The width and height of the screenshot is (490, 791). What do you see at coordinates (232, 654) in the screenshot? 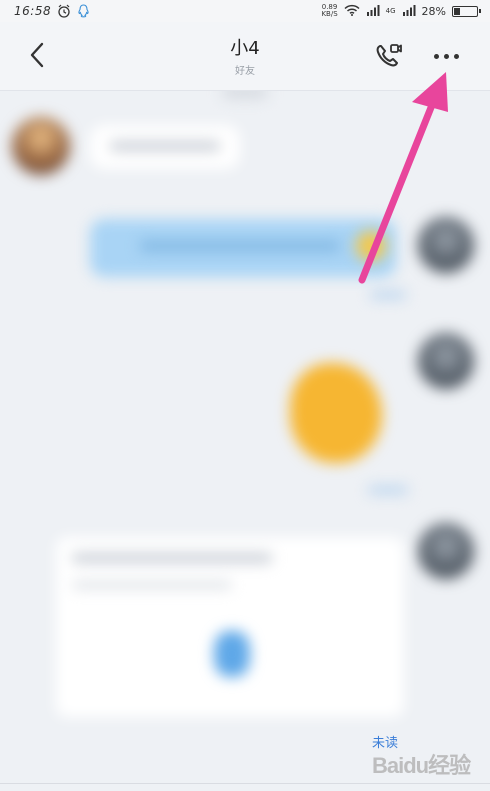
I see `card-thumbnail` at bounding box center [232, 654].